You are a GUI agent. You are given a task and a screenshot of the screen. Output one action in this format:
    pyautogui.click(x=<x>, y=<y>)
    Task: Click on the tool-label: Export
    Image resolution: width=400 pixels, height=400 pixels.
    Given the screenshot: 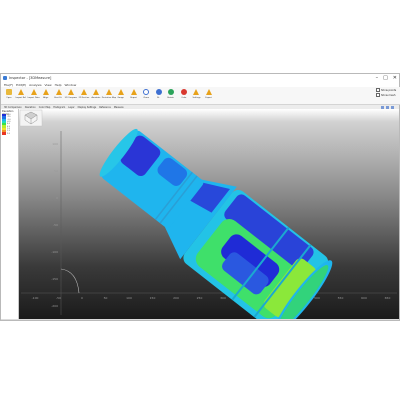 What is the action you would take?
    pyautogui.click(x=208, y=97)
    